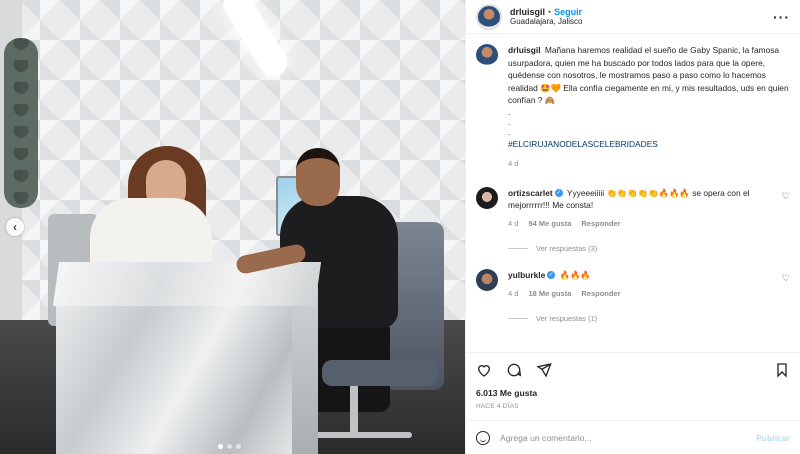  Describe the element at coordinates (637, 21) in the screenshot. I see `post-location: Guadalajara, Jalisco` at that location.